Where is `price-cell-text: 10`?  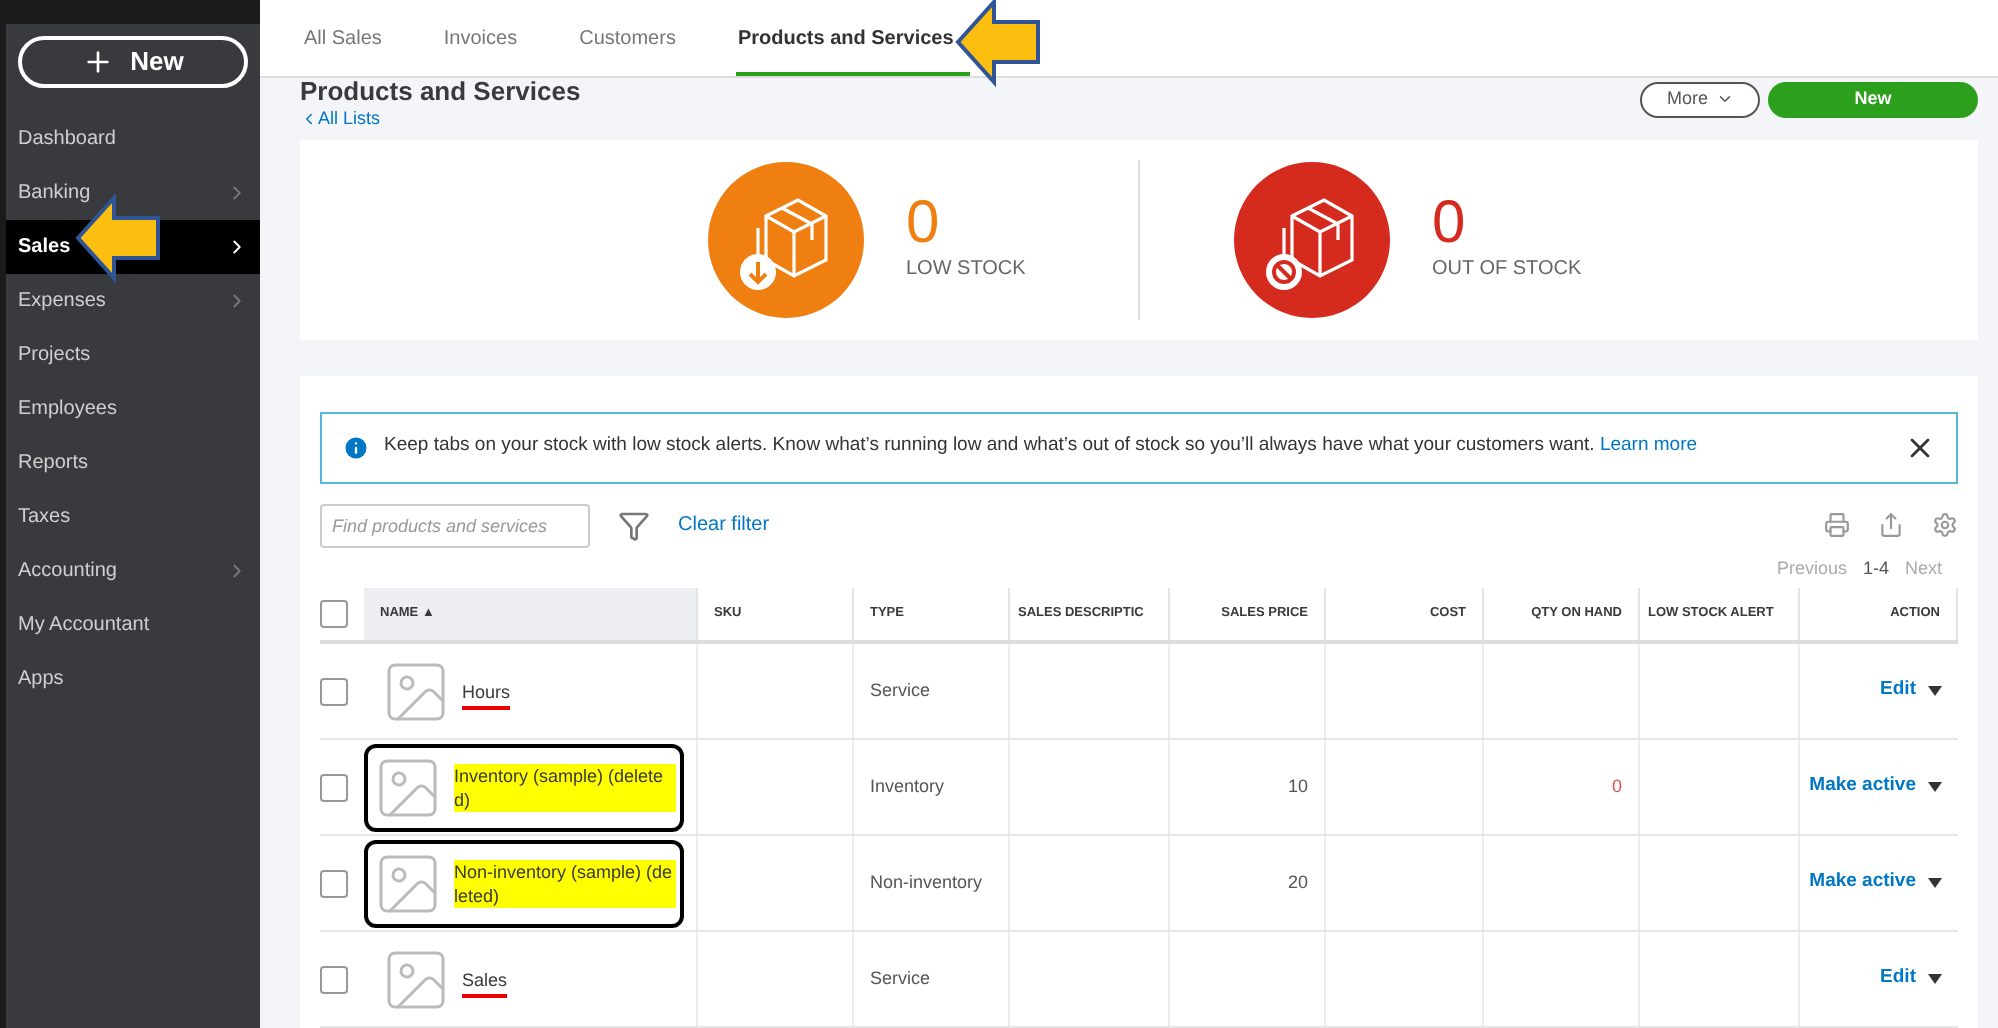 price-cell-text: 10 is located at coordinates (1297, 786).